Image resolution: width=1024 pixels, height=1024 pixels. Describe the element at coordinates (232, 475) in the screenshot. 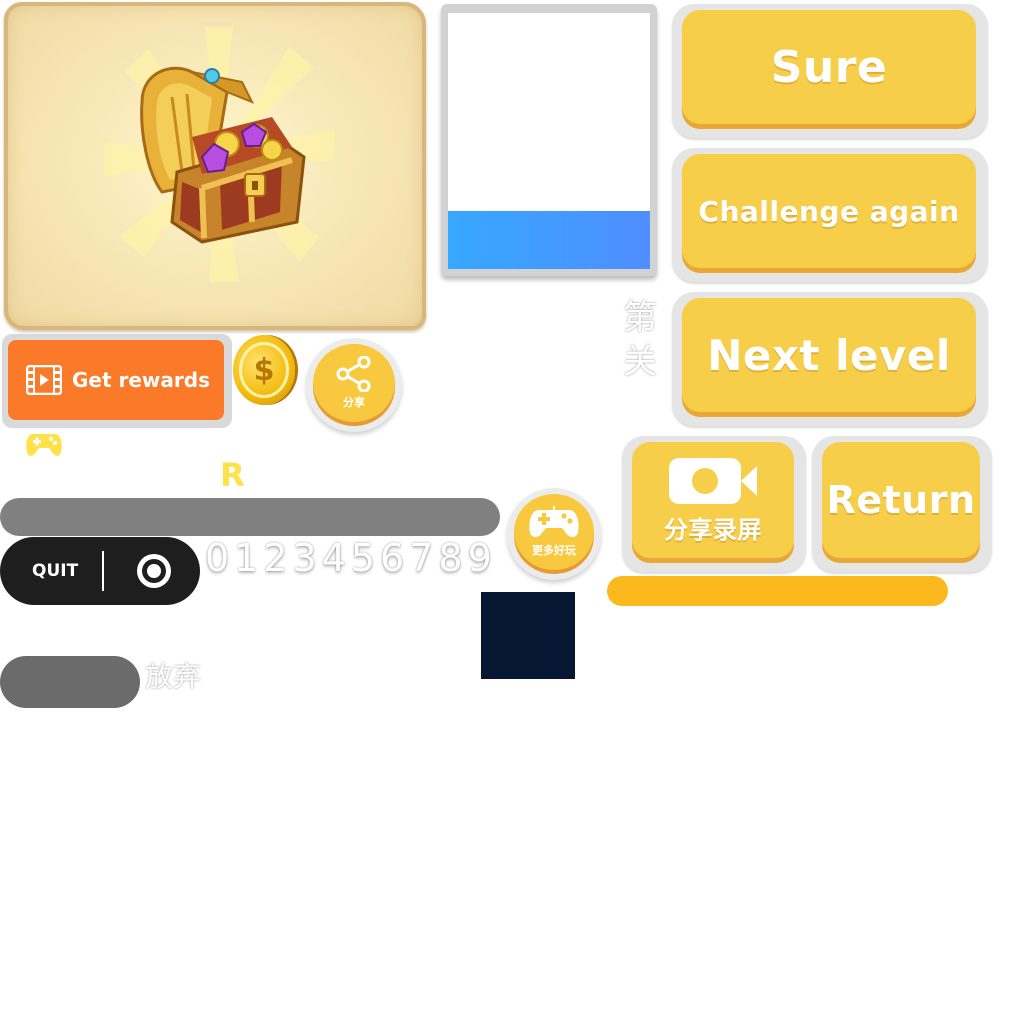

I see `r-letter: R` at that location.